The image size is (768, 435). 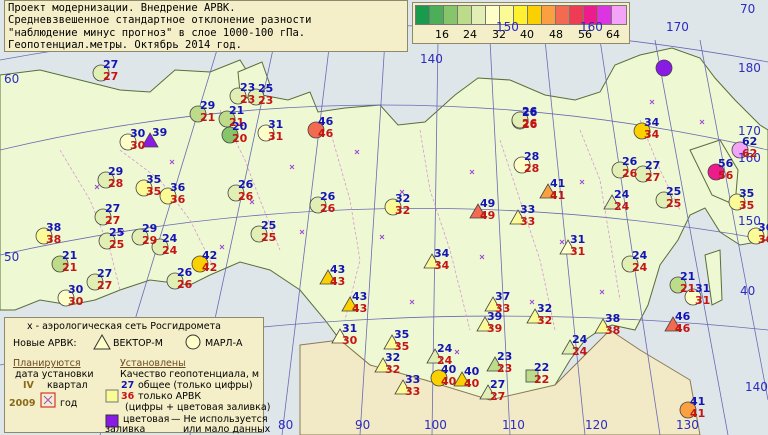 I want to click on station-value-arvk: 42, so click(x=210, y=267).